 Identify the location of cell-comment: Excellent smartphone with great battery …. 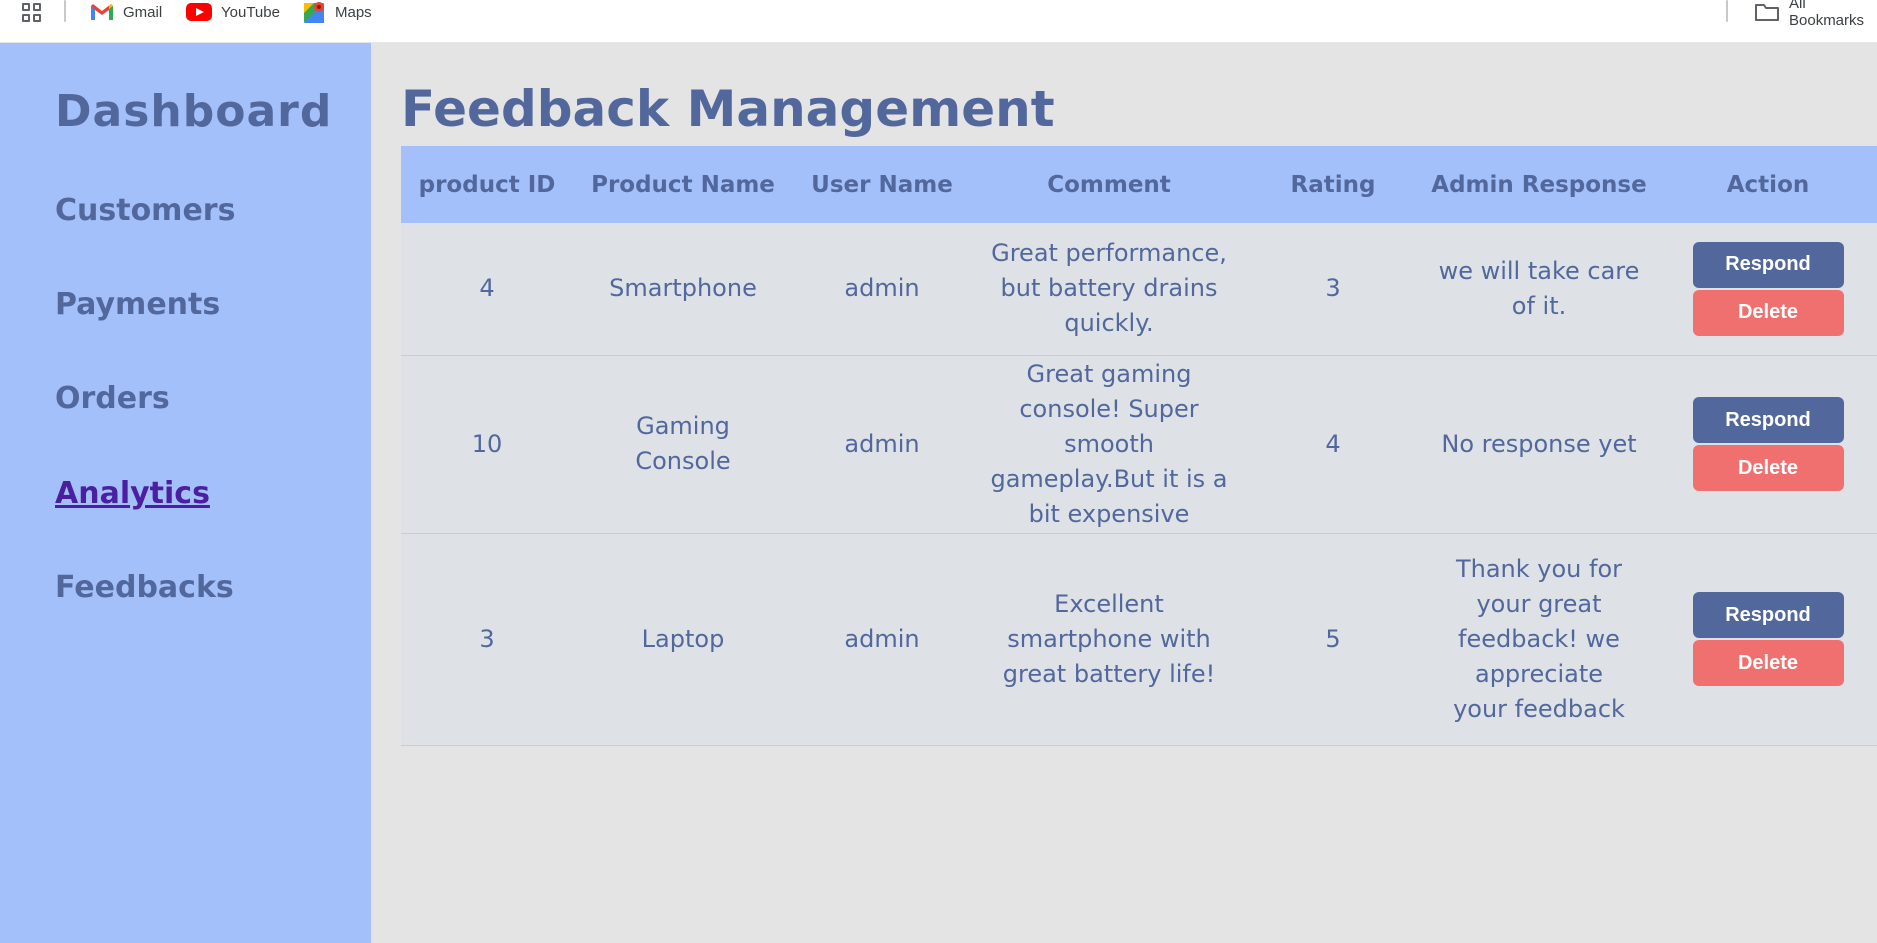
(1109, 638).